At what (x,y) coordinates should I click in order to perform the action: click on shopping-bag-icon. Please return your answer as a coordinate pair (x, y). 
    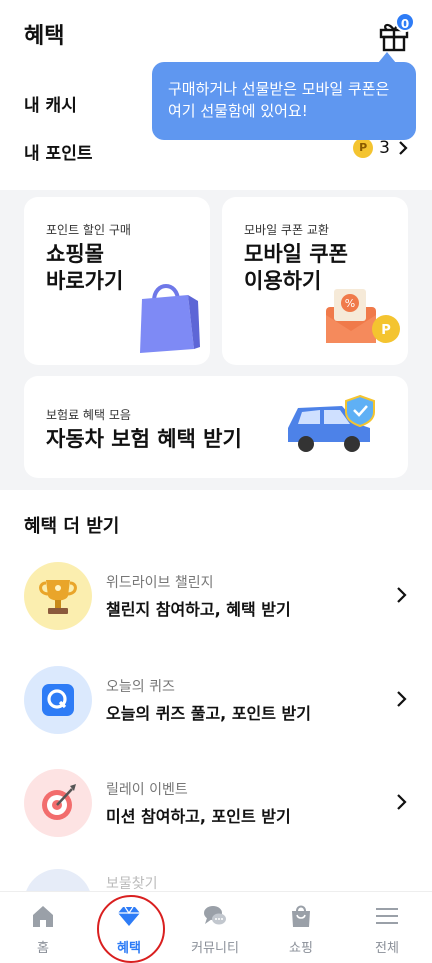
    Looking at the image, I should click on (301, 916).